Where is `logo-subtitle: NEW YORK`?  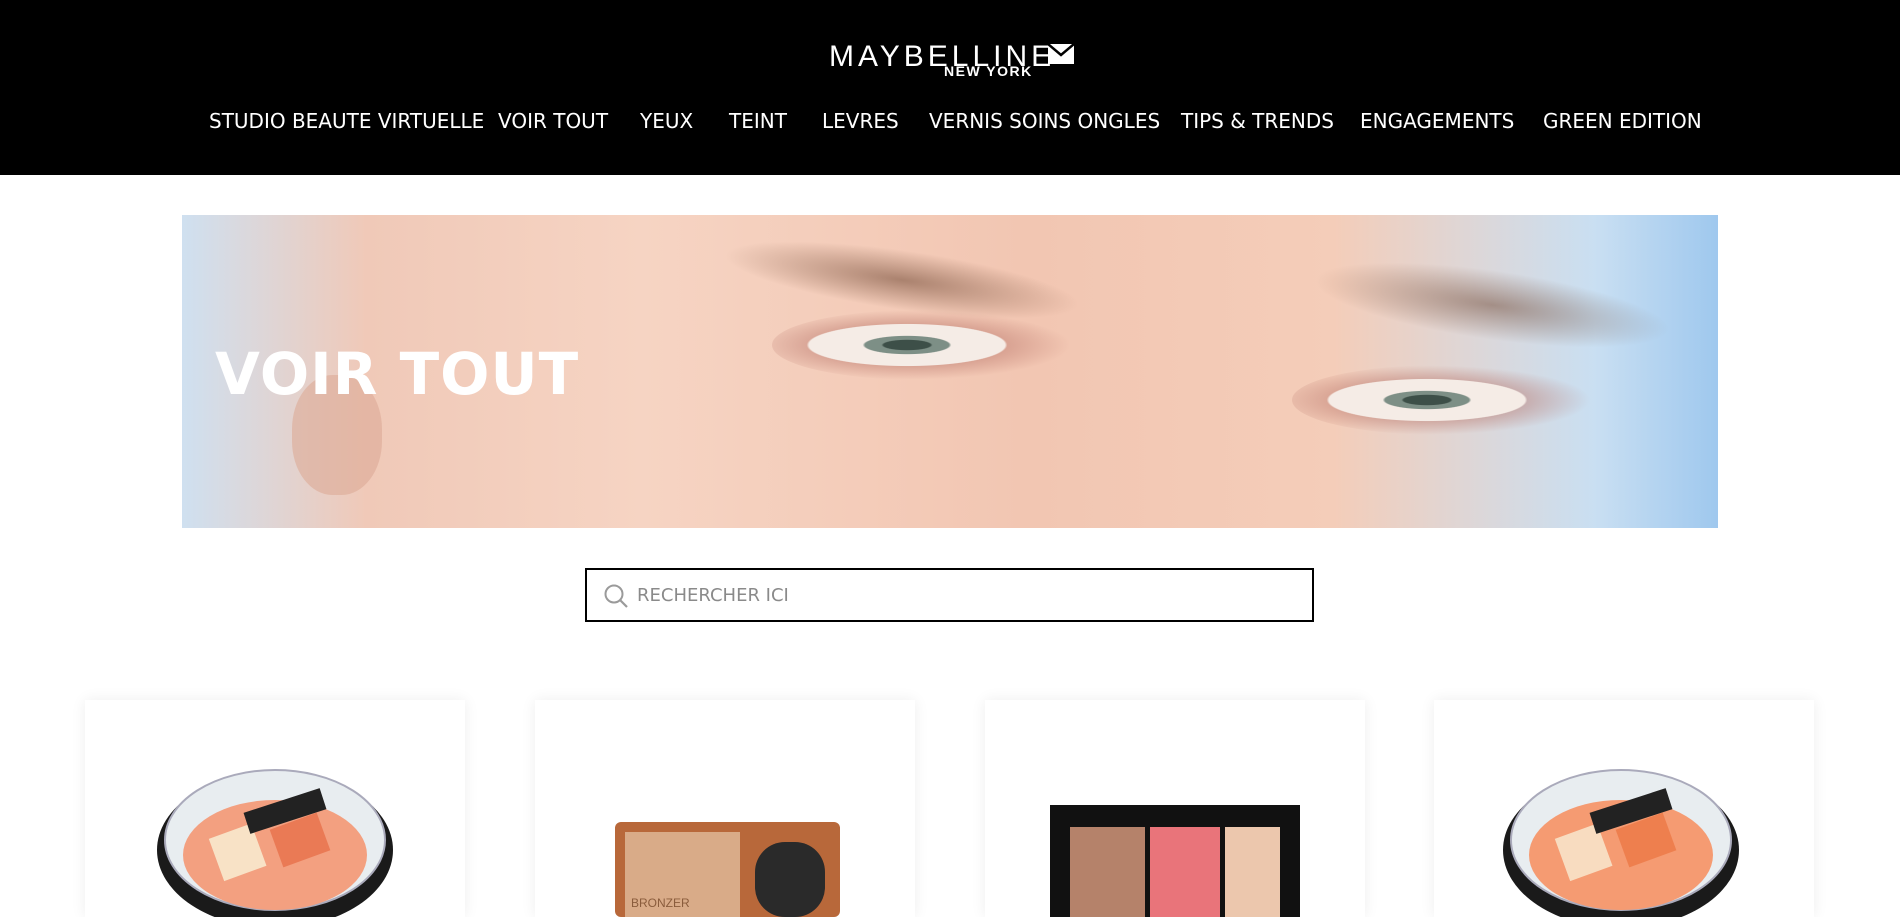 logo-subtitle: NEW YORK is located at coordinates (988, 71).